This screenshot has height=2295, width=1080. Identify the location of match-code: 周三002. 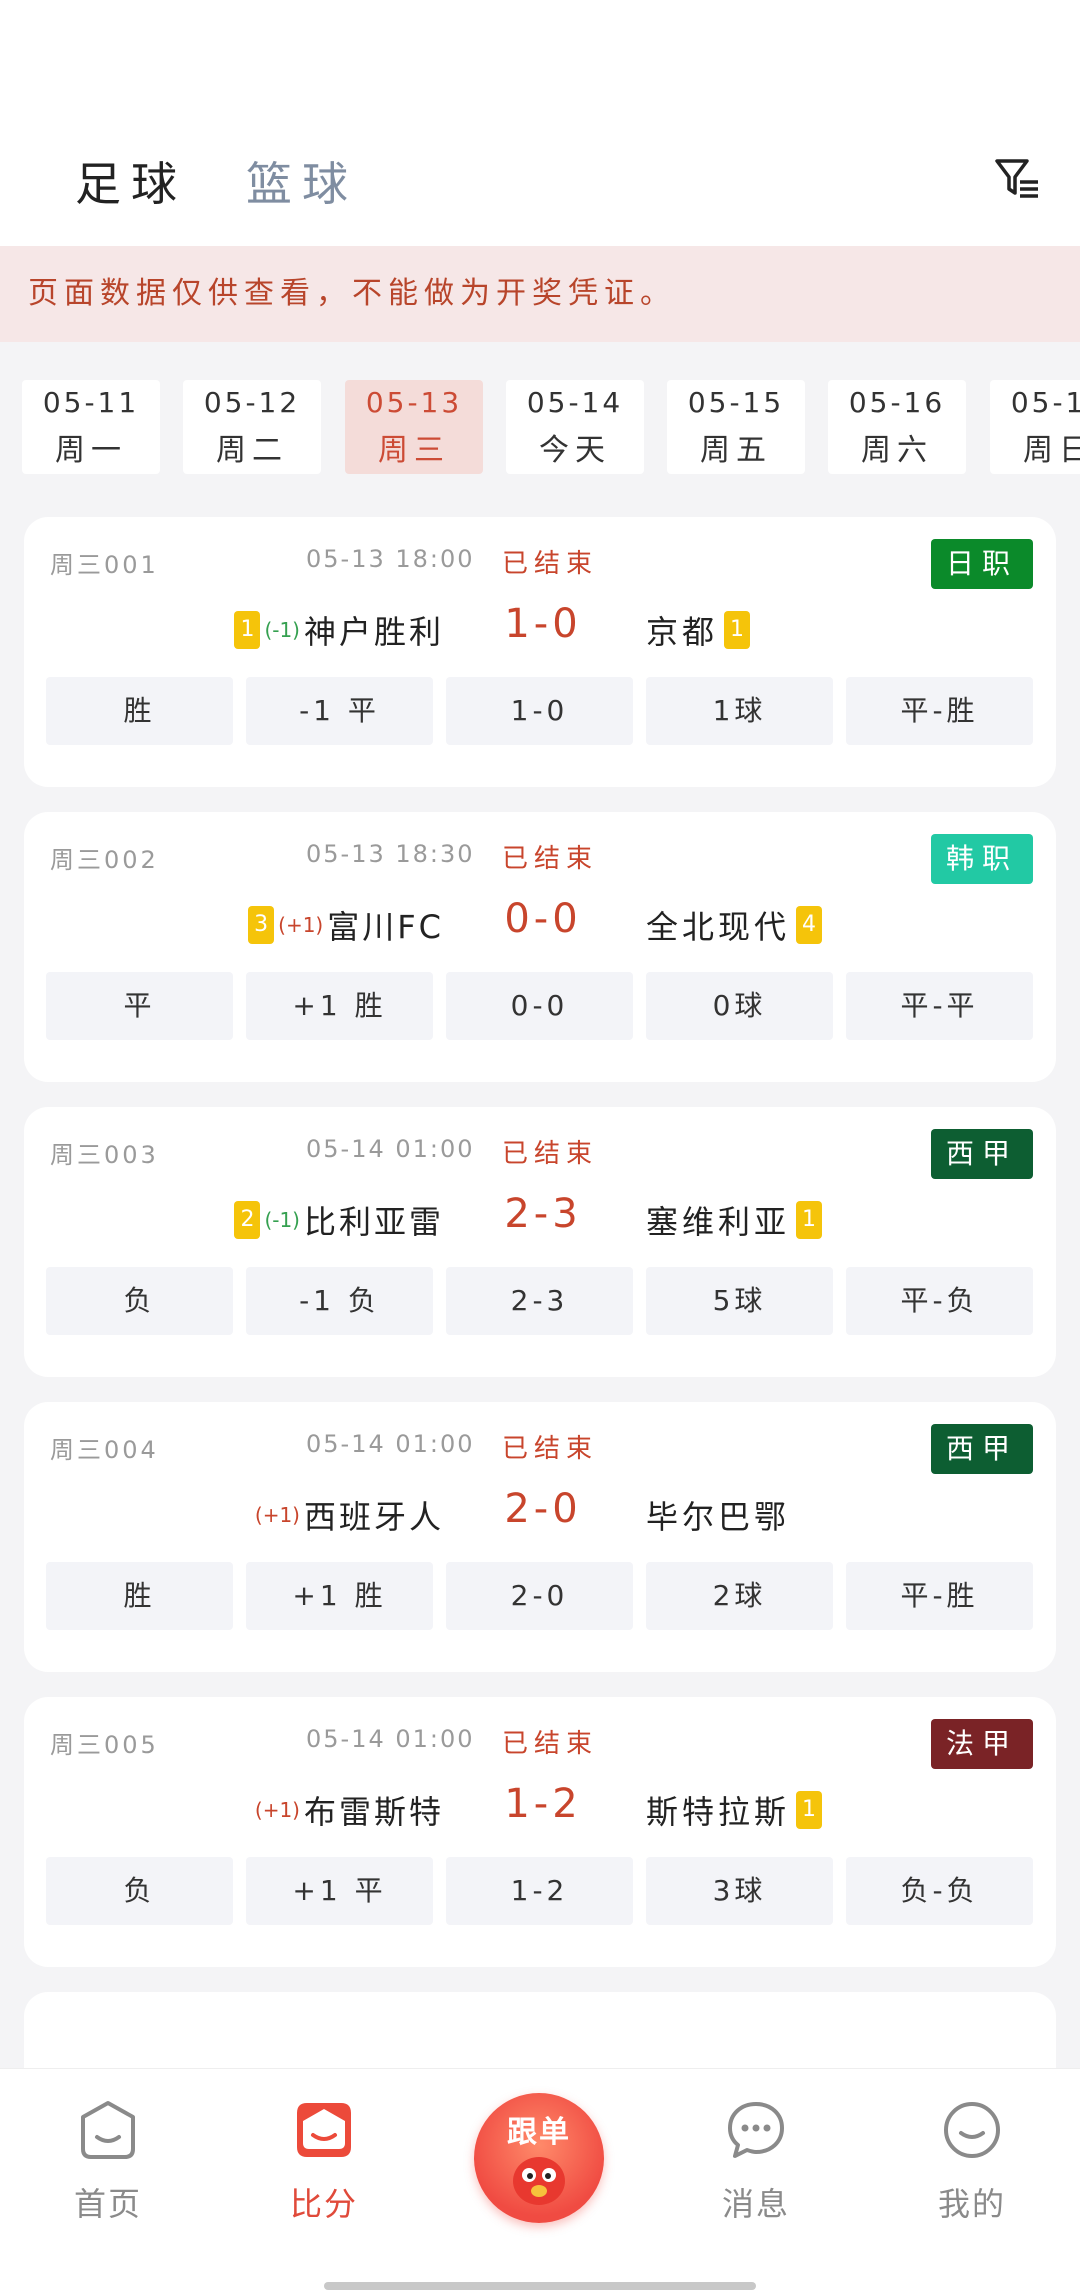
(104, 860).